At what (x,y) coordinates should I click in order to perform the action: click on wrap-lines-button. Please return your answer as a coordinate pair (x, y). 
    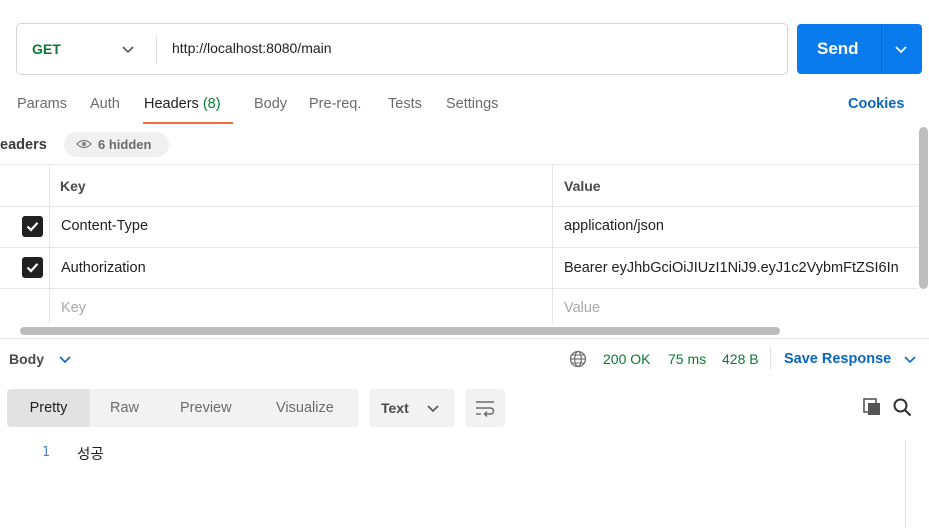
    Looking at the image, I should click on (485, 408).